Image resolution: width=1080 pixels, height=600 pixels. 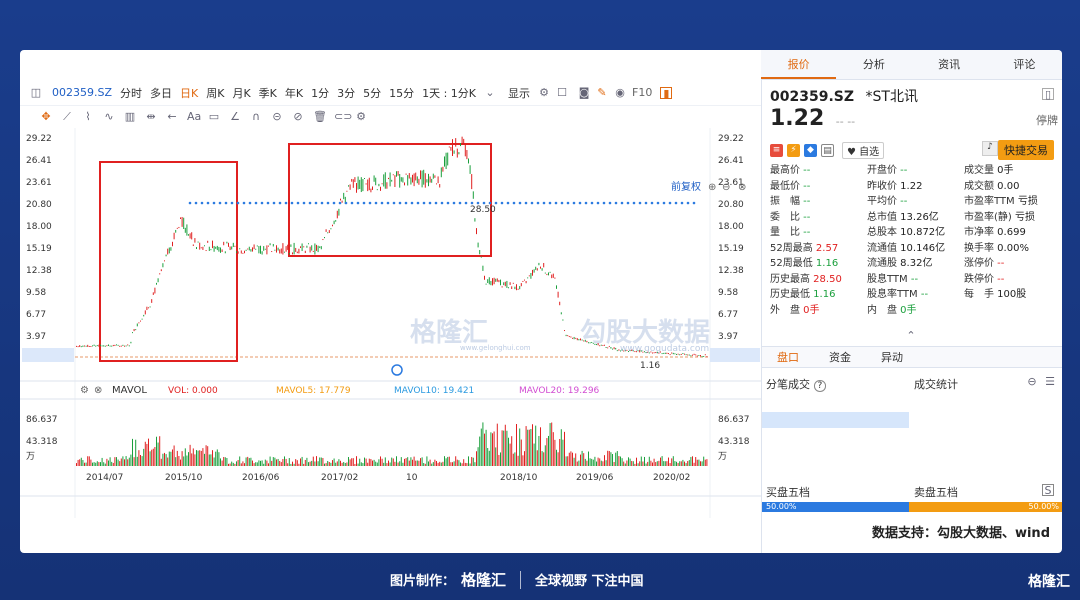 I want to click on alert-bell-icon: ♪, so click(x=990, y=148).